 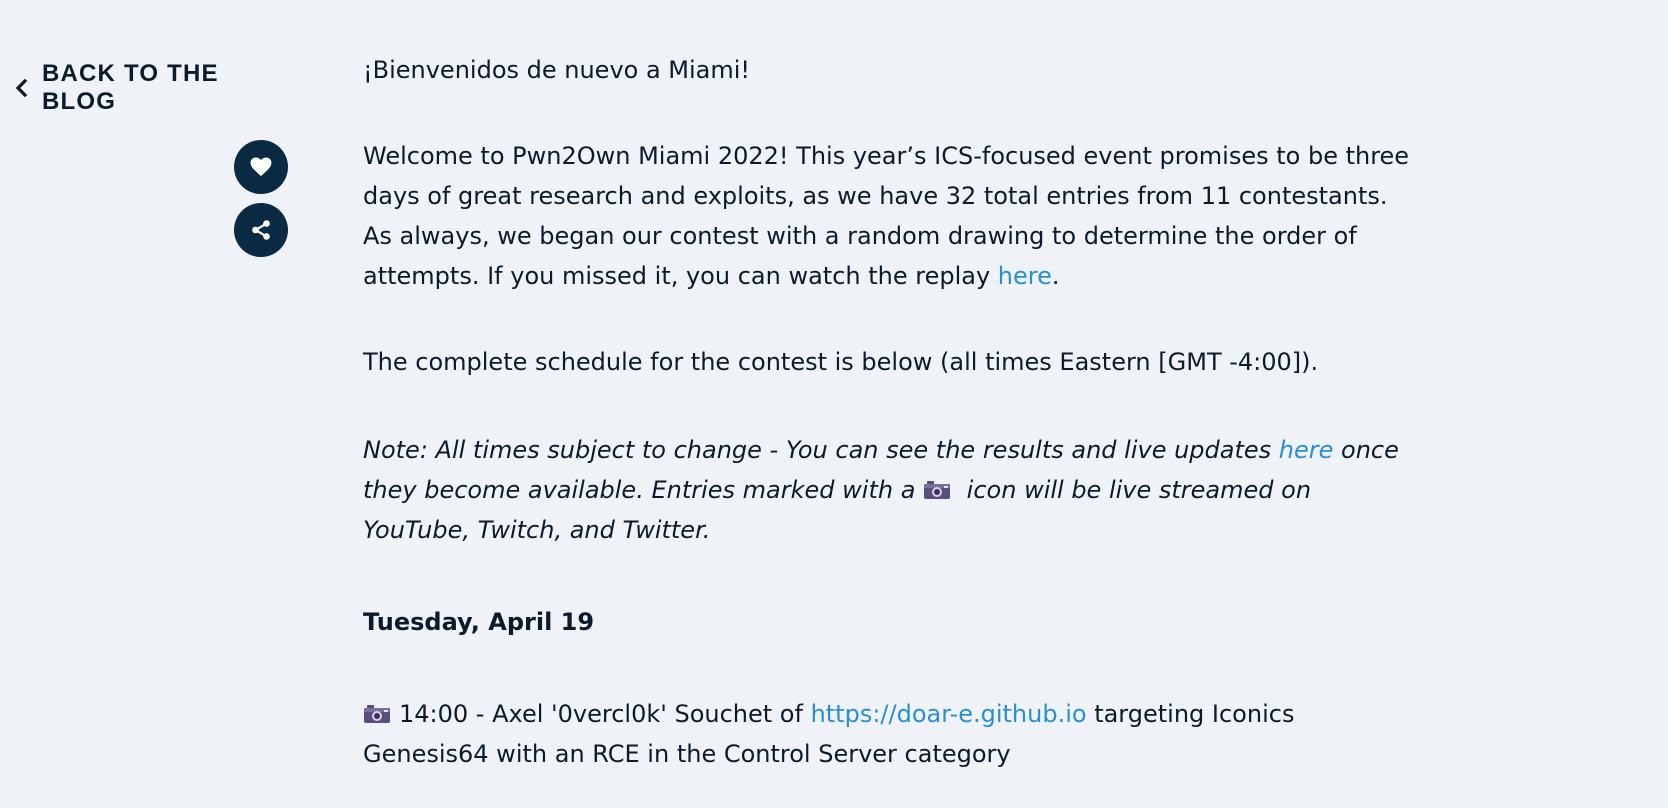 What do you see at coordinates (21, 88) in the screenshot?
I see `chevron-left-icon` at bounding box center [21, 88].